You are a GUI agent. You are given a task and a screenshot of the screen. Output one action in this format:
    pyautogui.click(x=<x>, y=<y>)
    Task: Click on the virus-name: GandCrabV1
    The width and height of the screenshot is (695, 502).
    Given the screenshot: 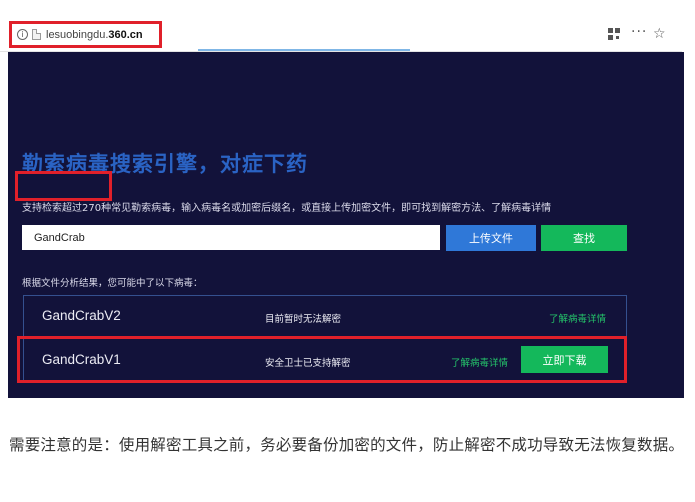 What is the action you would take?
    pyautogui.click(x=81, y=359)
    